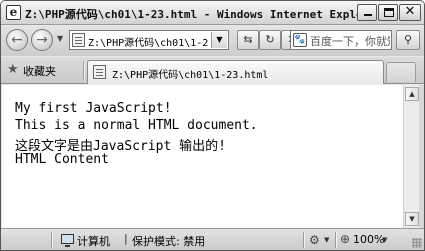 Image resolution: width=425 pixels, height=251 pixels. What do you see at coordinates (345, 239) in the screenshot?
I see `zoom-icon: ⊕` at bounding box center [345, 239].